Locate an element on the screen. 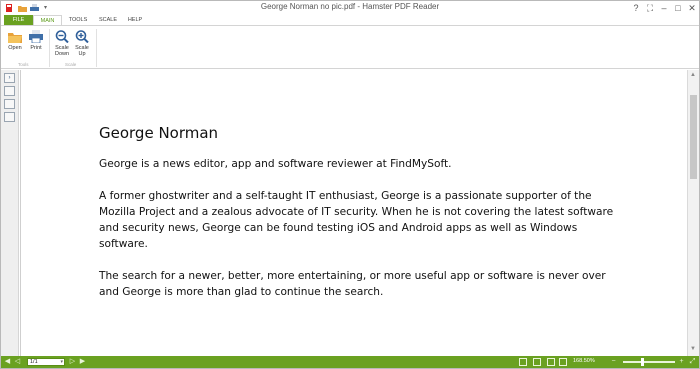 This screenshot has width=700, height=369. bookmarks-icon is located at coordinates (9, 104).